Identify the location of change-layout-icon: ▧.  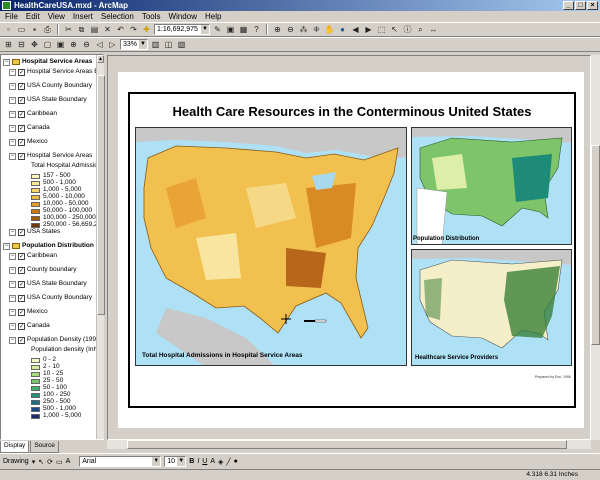
(181, 44).